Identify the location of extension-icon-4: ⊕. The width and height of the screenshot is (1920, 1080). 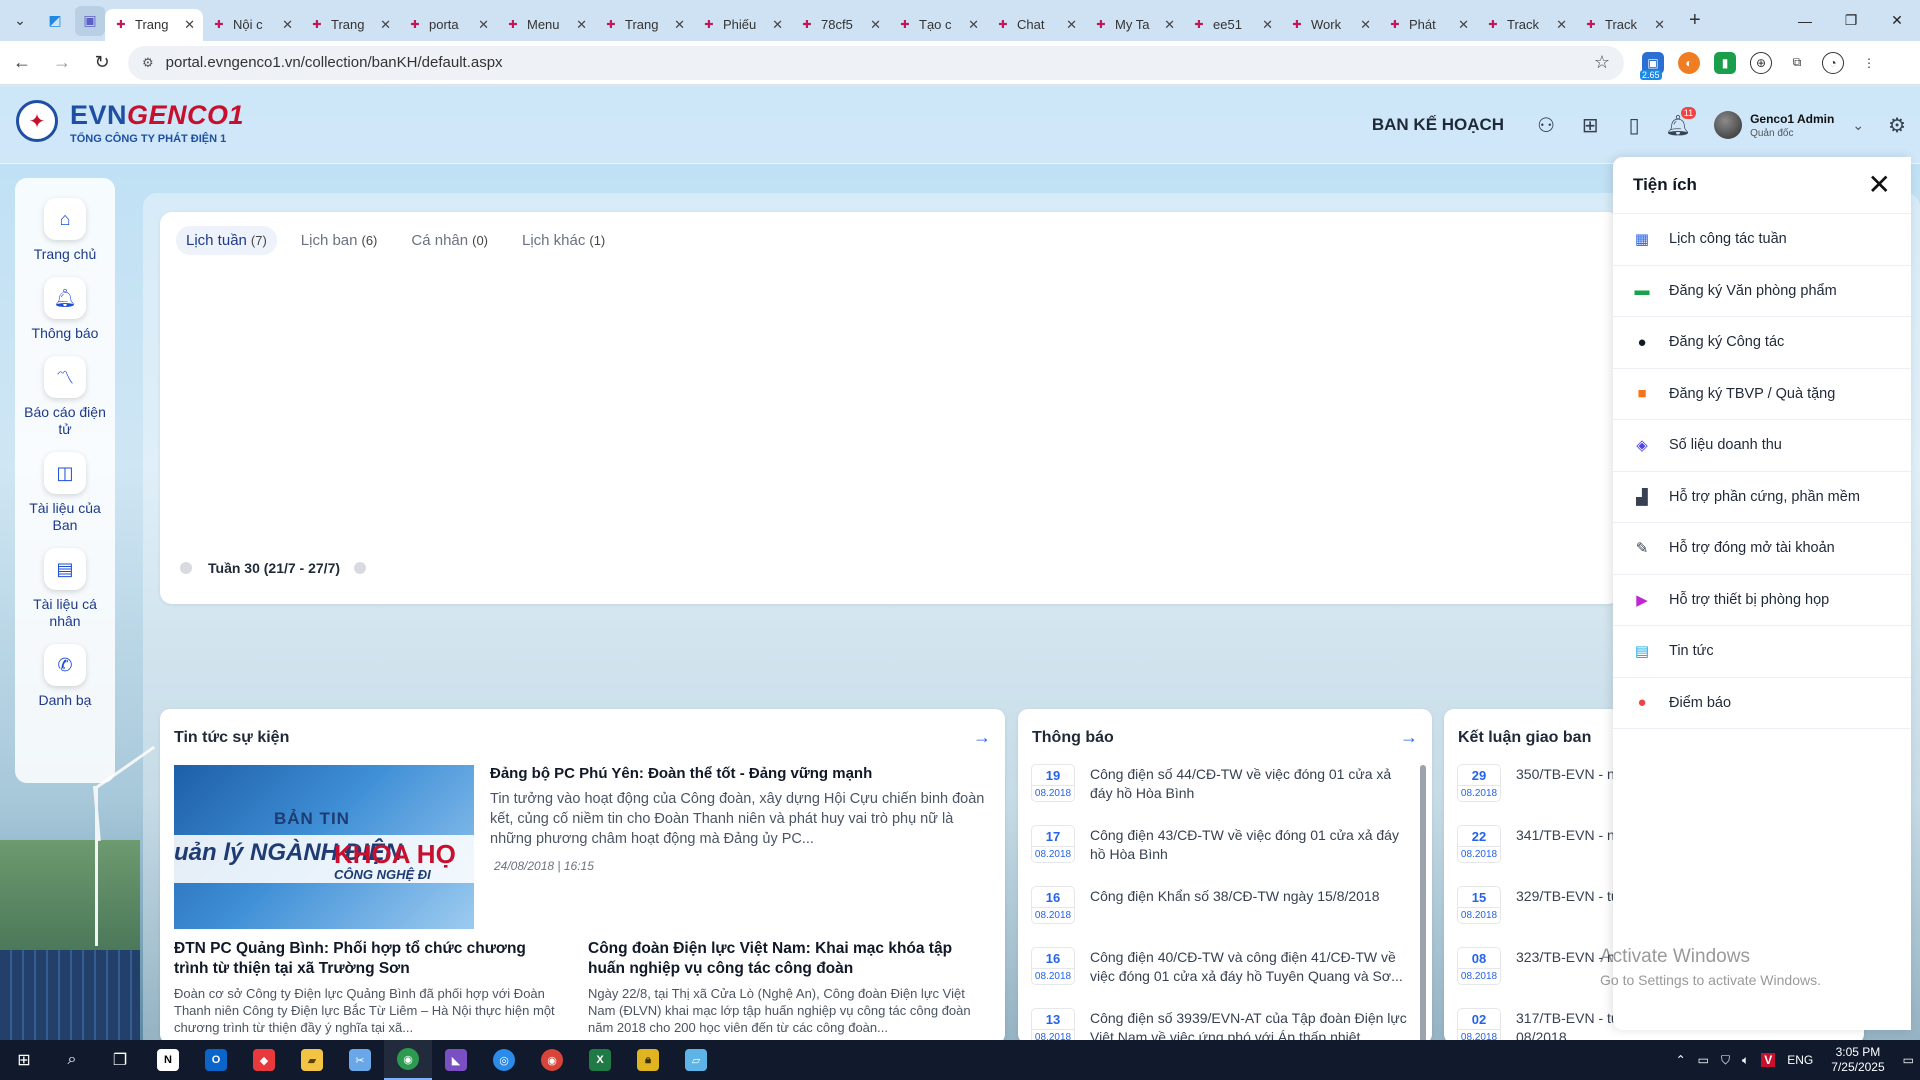
(1761, 62).